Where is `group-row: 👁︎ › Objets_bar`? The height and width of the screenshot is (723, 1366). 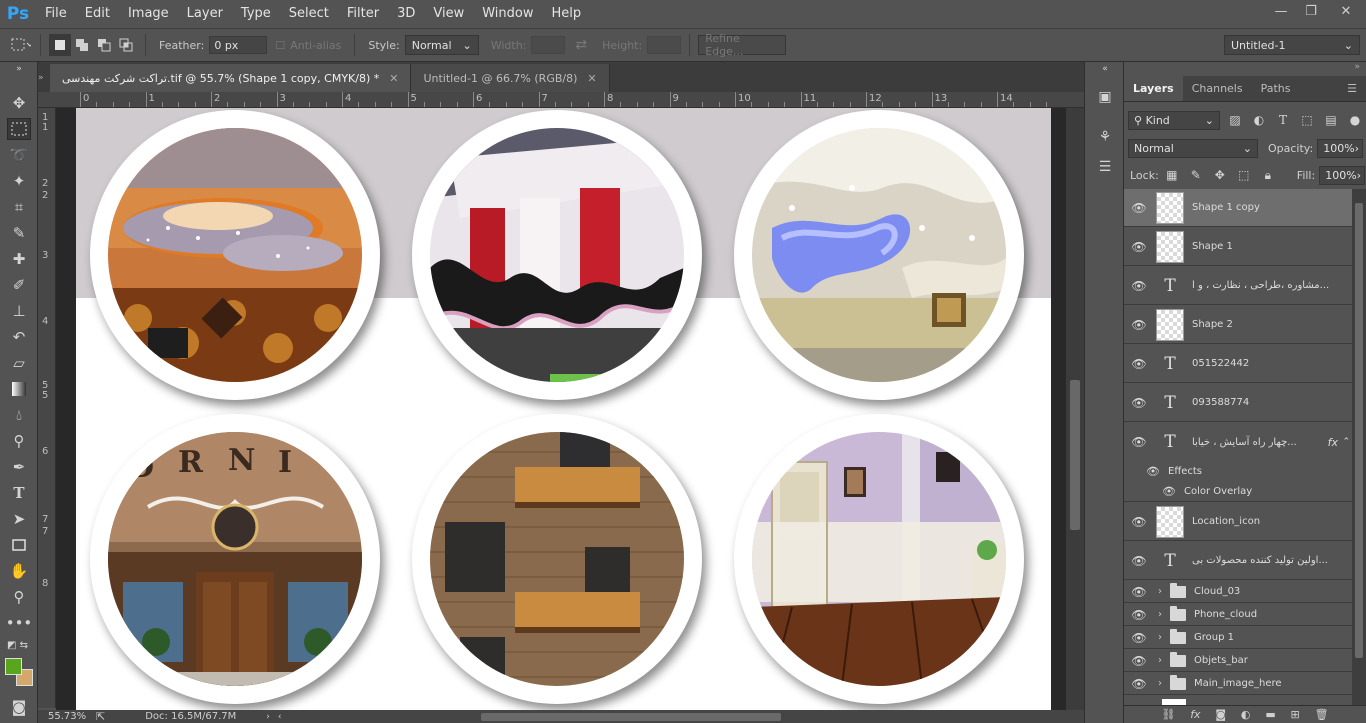 group-row: 👁︎ › Objets_bar is located at coordinates (1238, 661).